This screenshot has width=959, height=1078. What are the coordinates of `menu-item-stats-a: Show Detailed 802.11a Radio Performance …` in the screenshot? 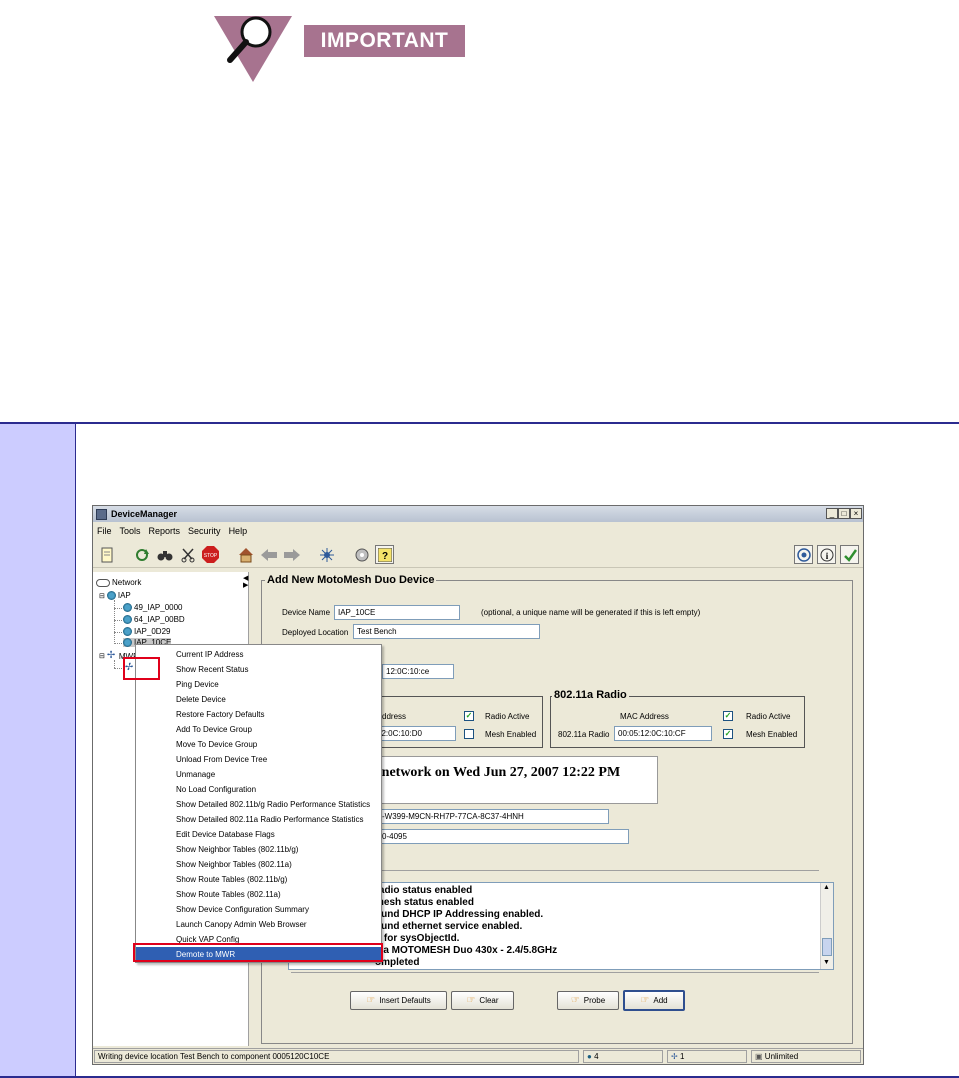 It's located at (258, 819).